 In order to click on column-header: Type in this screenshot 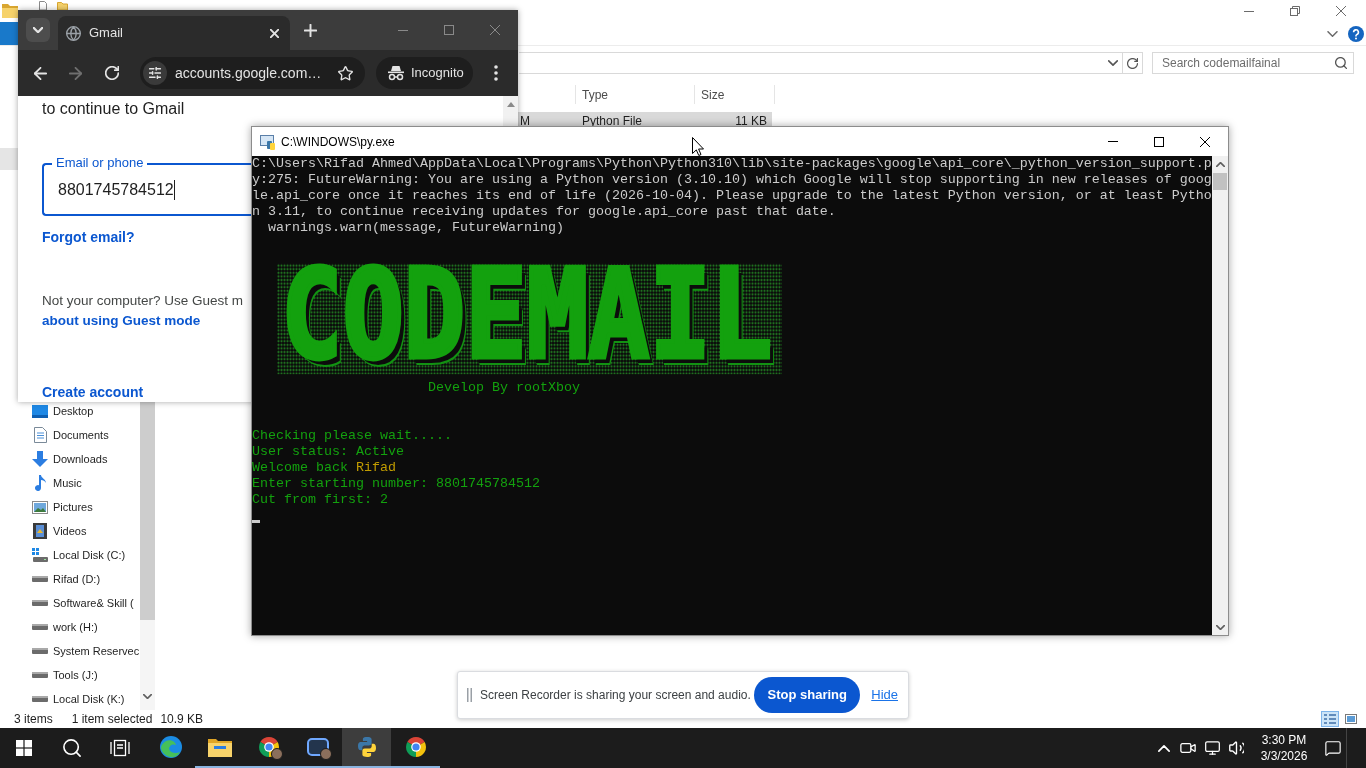, I will do `click(595, 94)`.